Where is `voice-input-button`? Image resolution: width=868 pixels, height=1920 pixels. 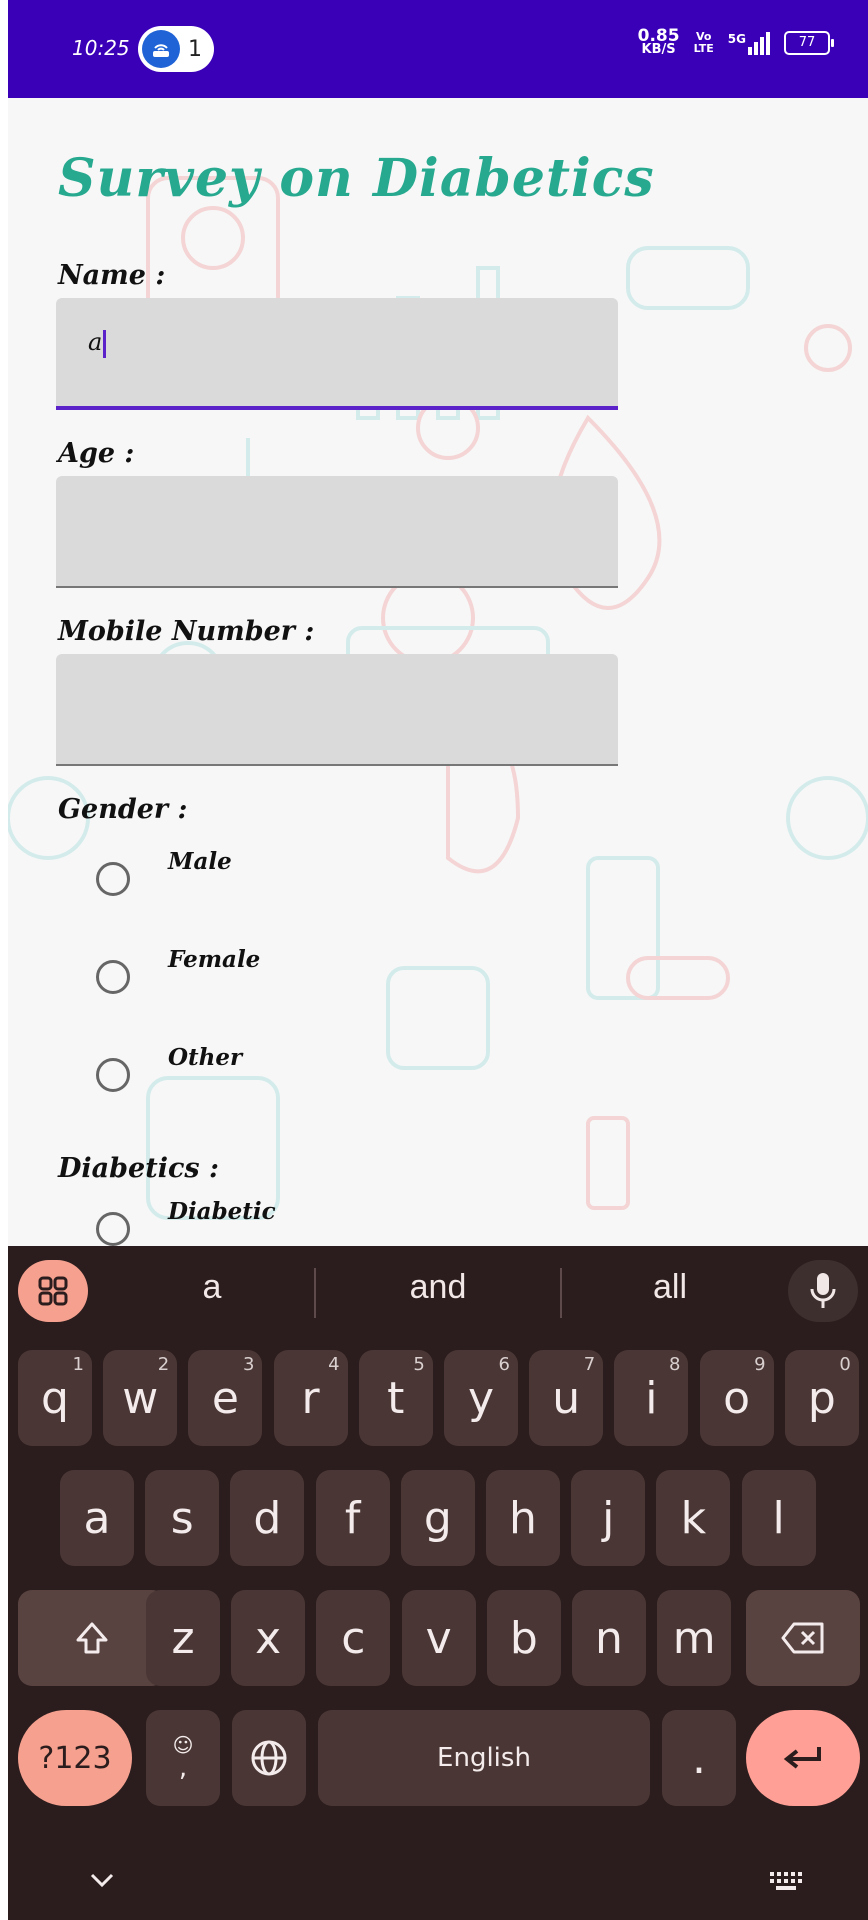 voice-input-button is located at coordinates (823, 1291).